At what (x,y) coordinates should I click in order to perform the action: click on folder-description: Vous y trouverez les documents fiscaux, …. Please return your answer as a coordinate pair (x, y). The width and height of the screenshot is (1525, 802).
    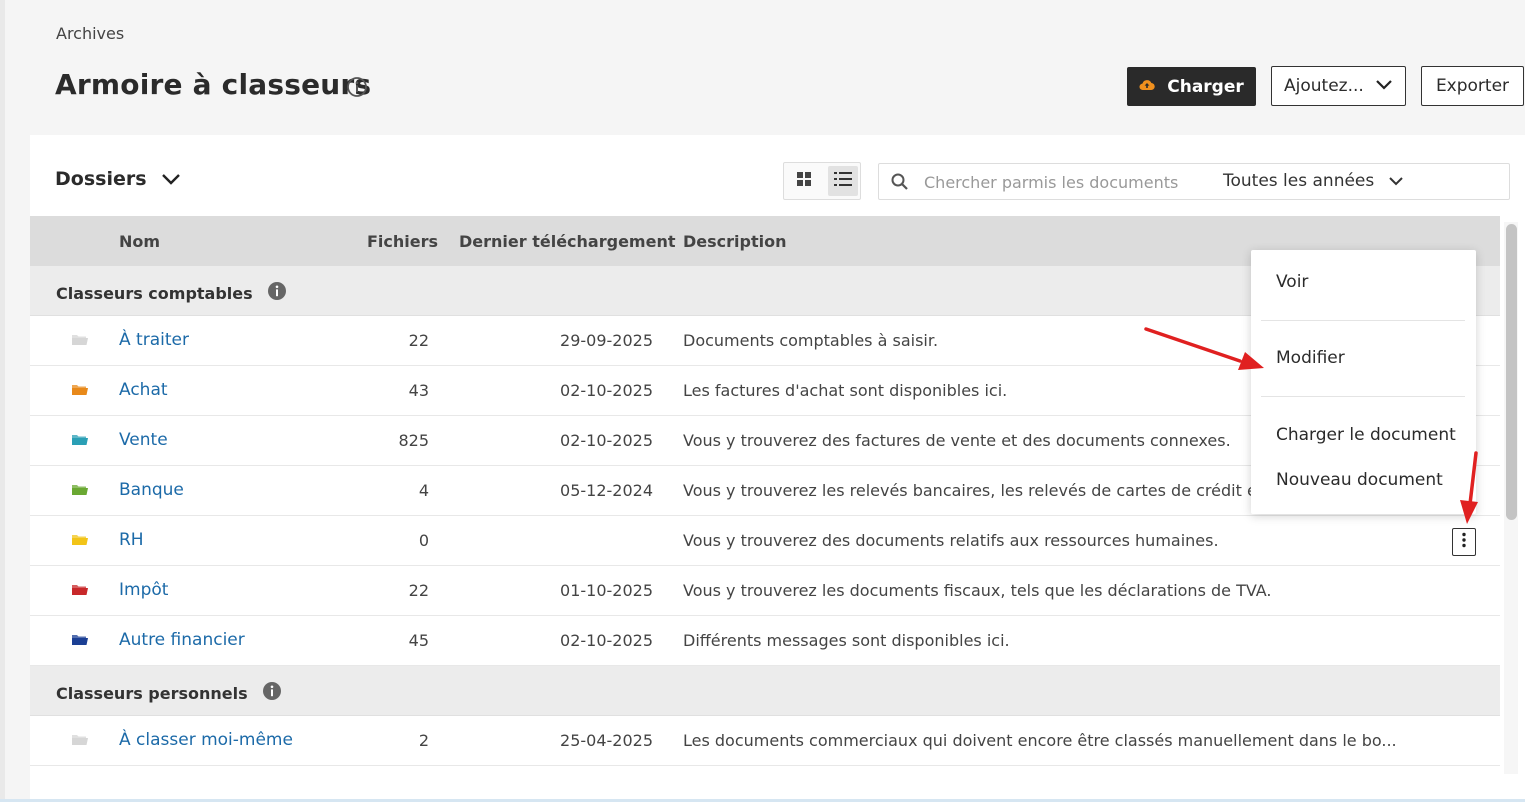
    Looking at the image, I should click on (977, 590).